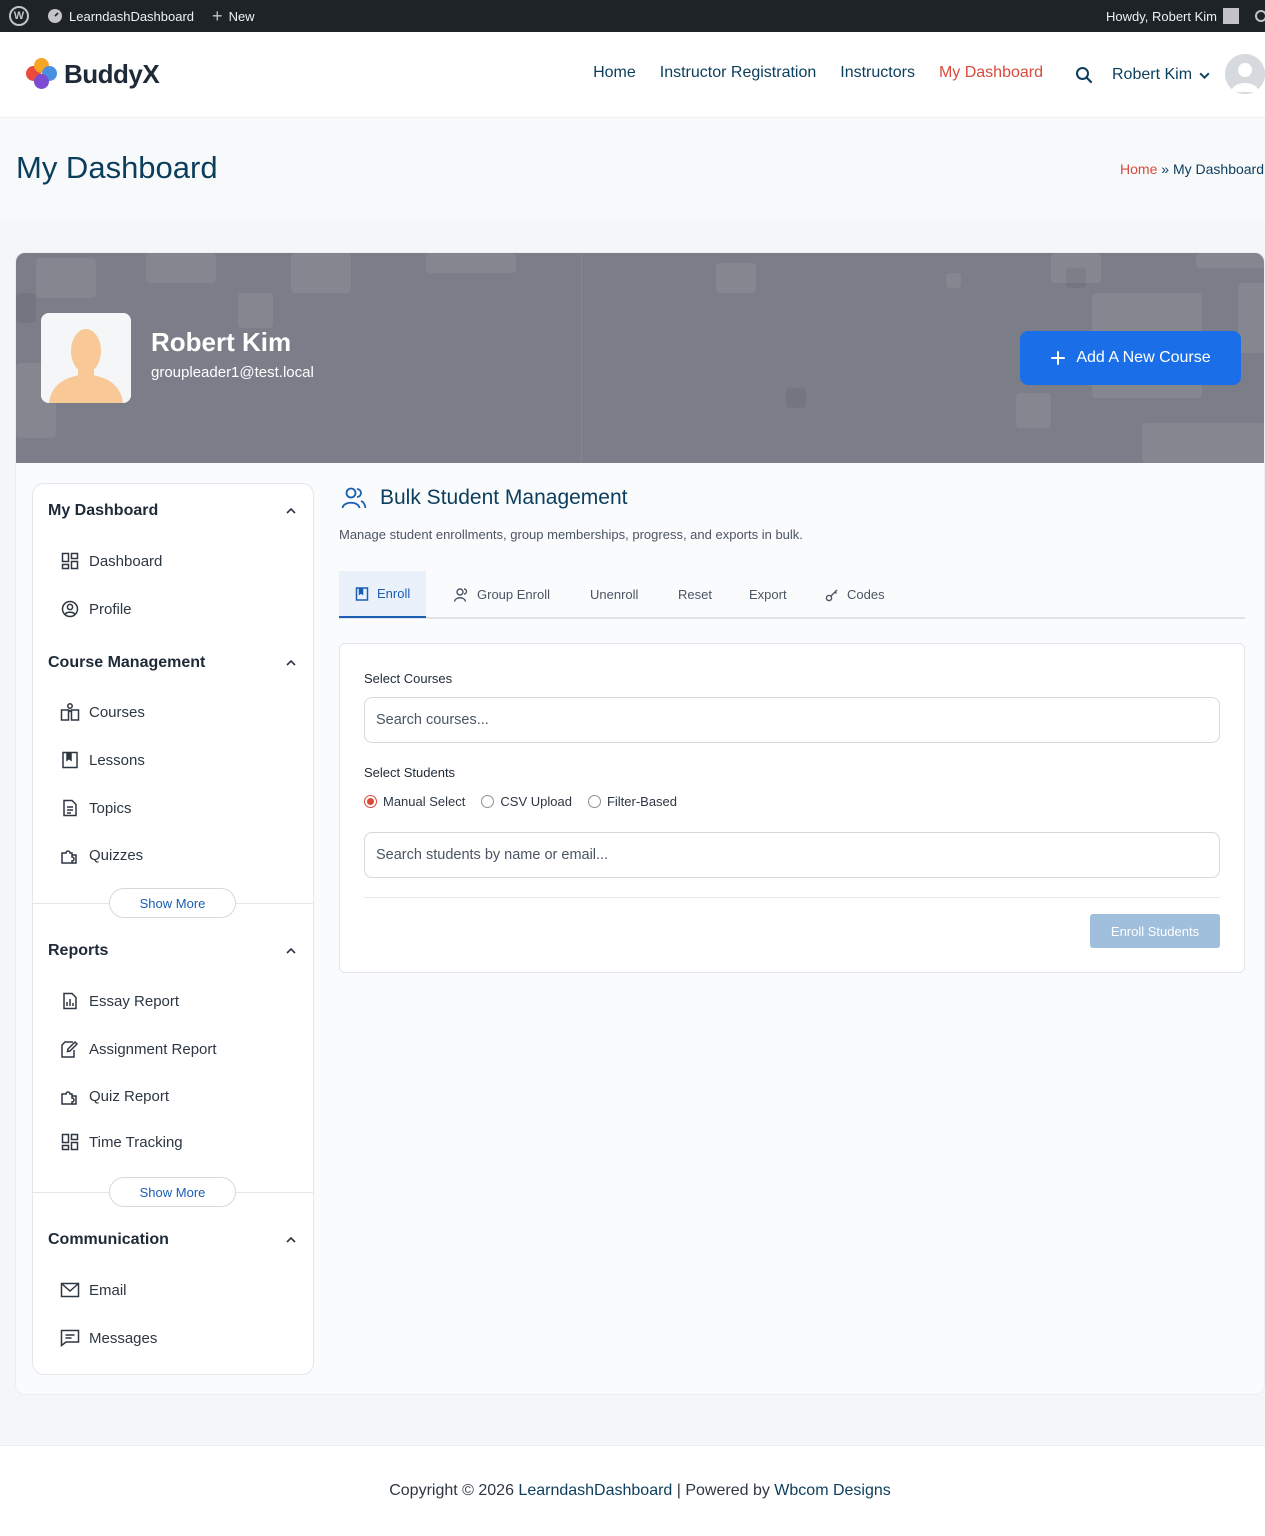  I want to click on admin-avatar, so click(1231, 16).